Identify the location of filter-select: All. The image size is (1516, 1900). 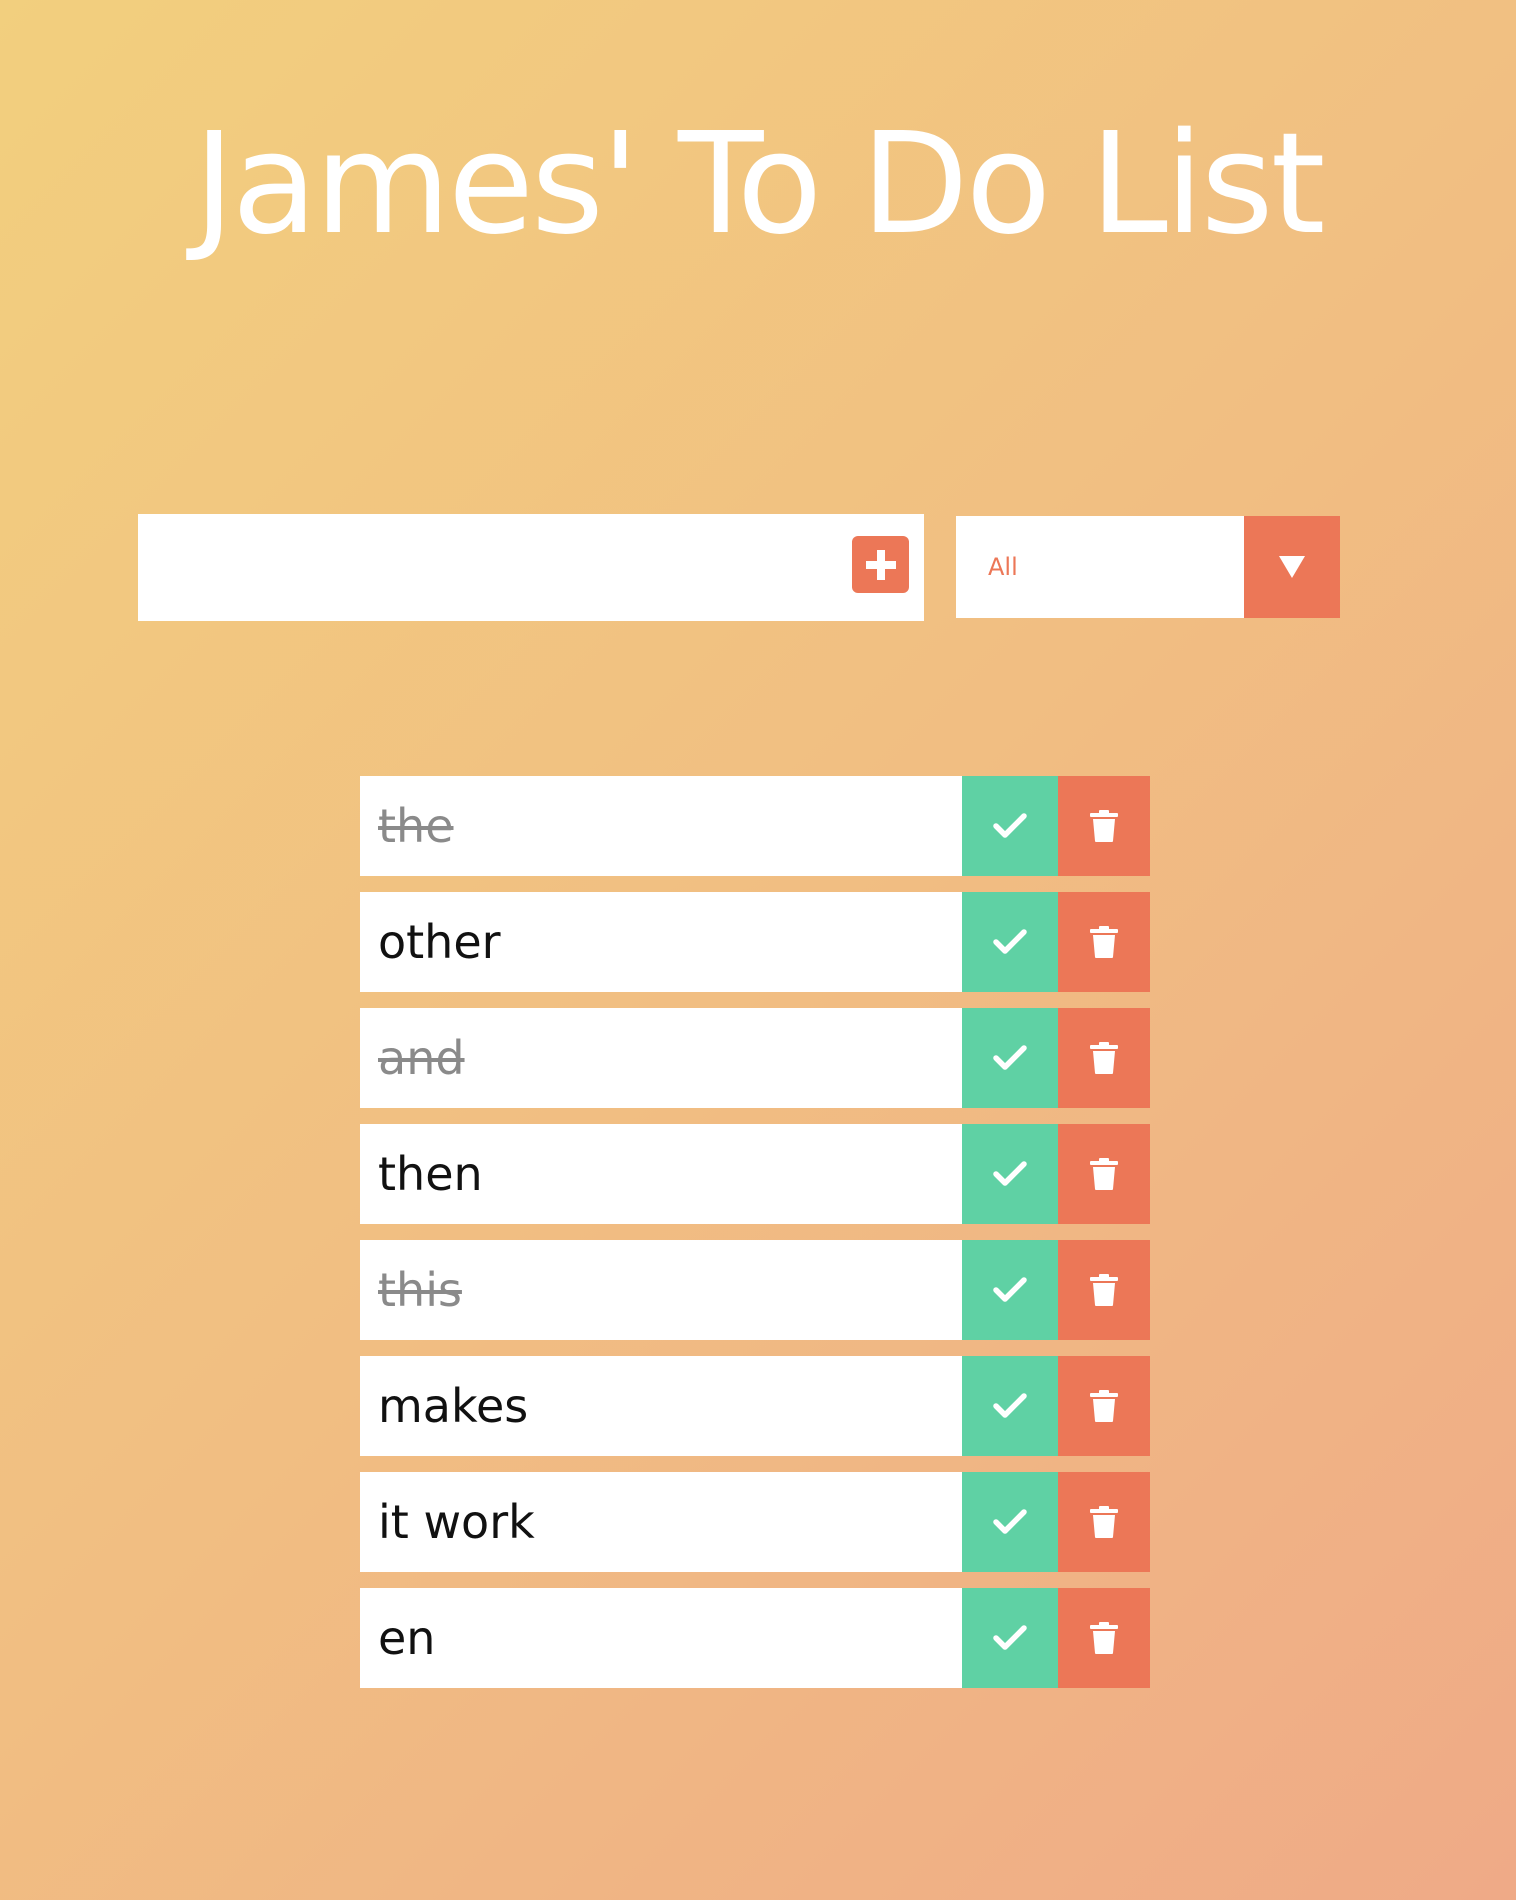
(1148, 567).